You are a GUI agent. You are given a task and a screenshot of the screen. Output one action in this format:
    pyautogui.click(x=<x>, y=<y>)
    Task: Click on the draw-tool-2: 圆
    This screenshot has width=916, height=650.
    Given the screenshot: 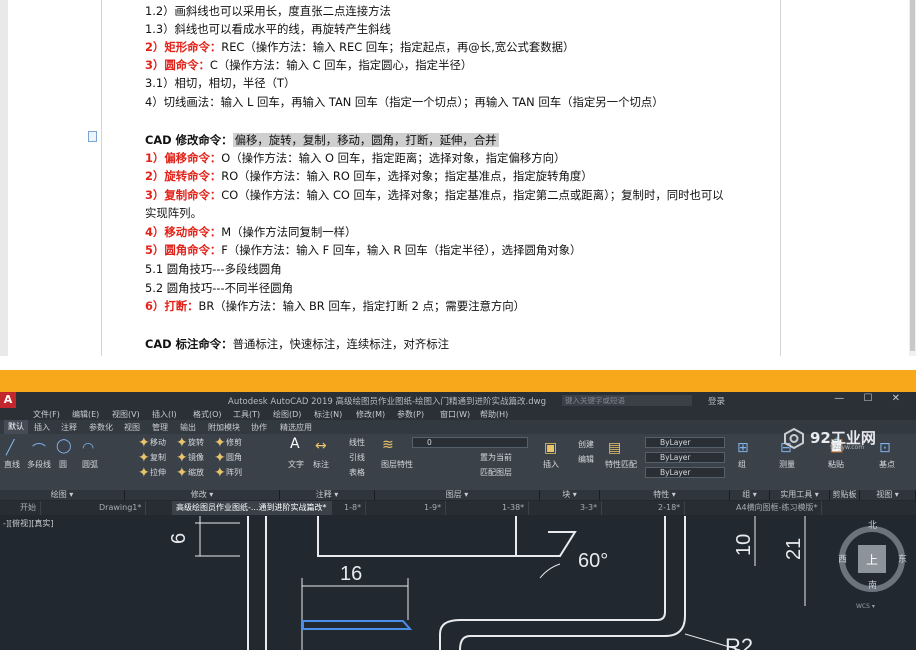 What is the action you would take?
    pyautogui.click(x=63, y=464)
    